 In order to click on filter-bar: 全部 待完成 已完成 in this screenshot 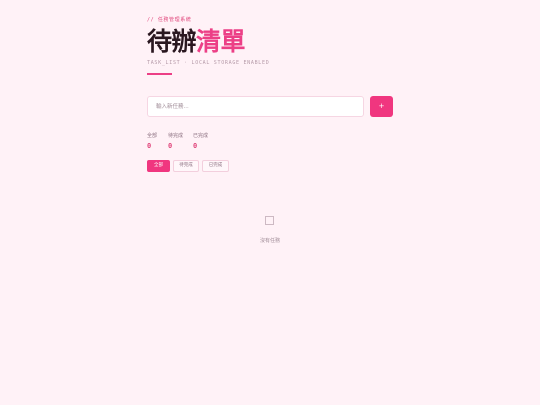, I will do `click(227, 166)`.